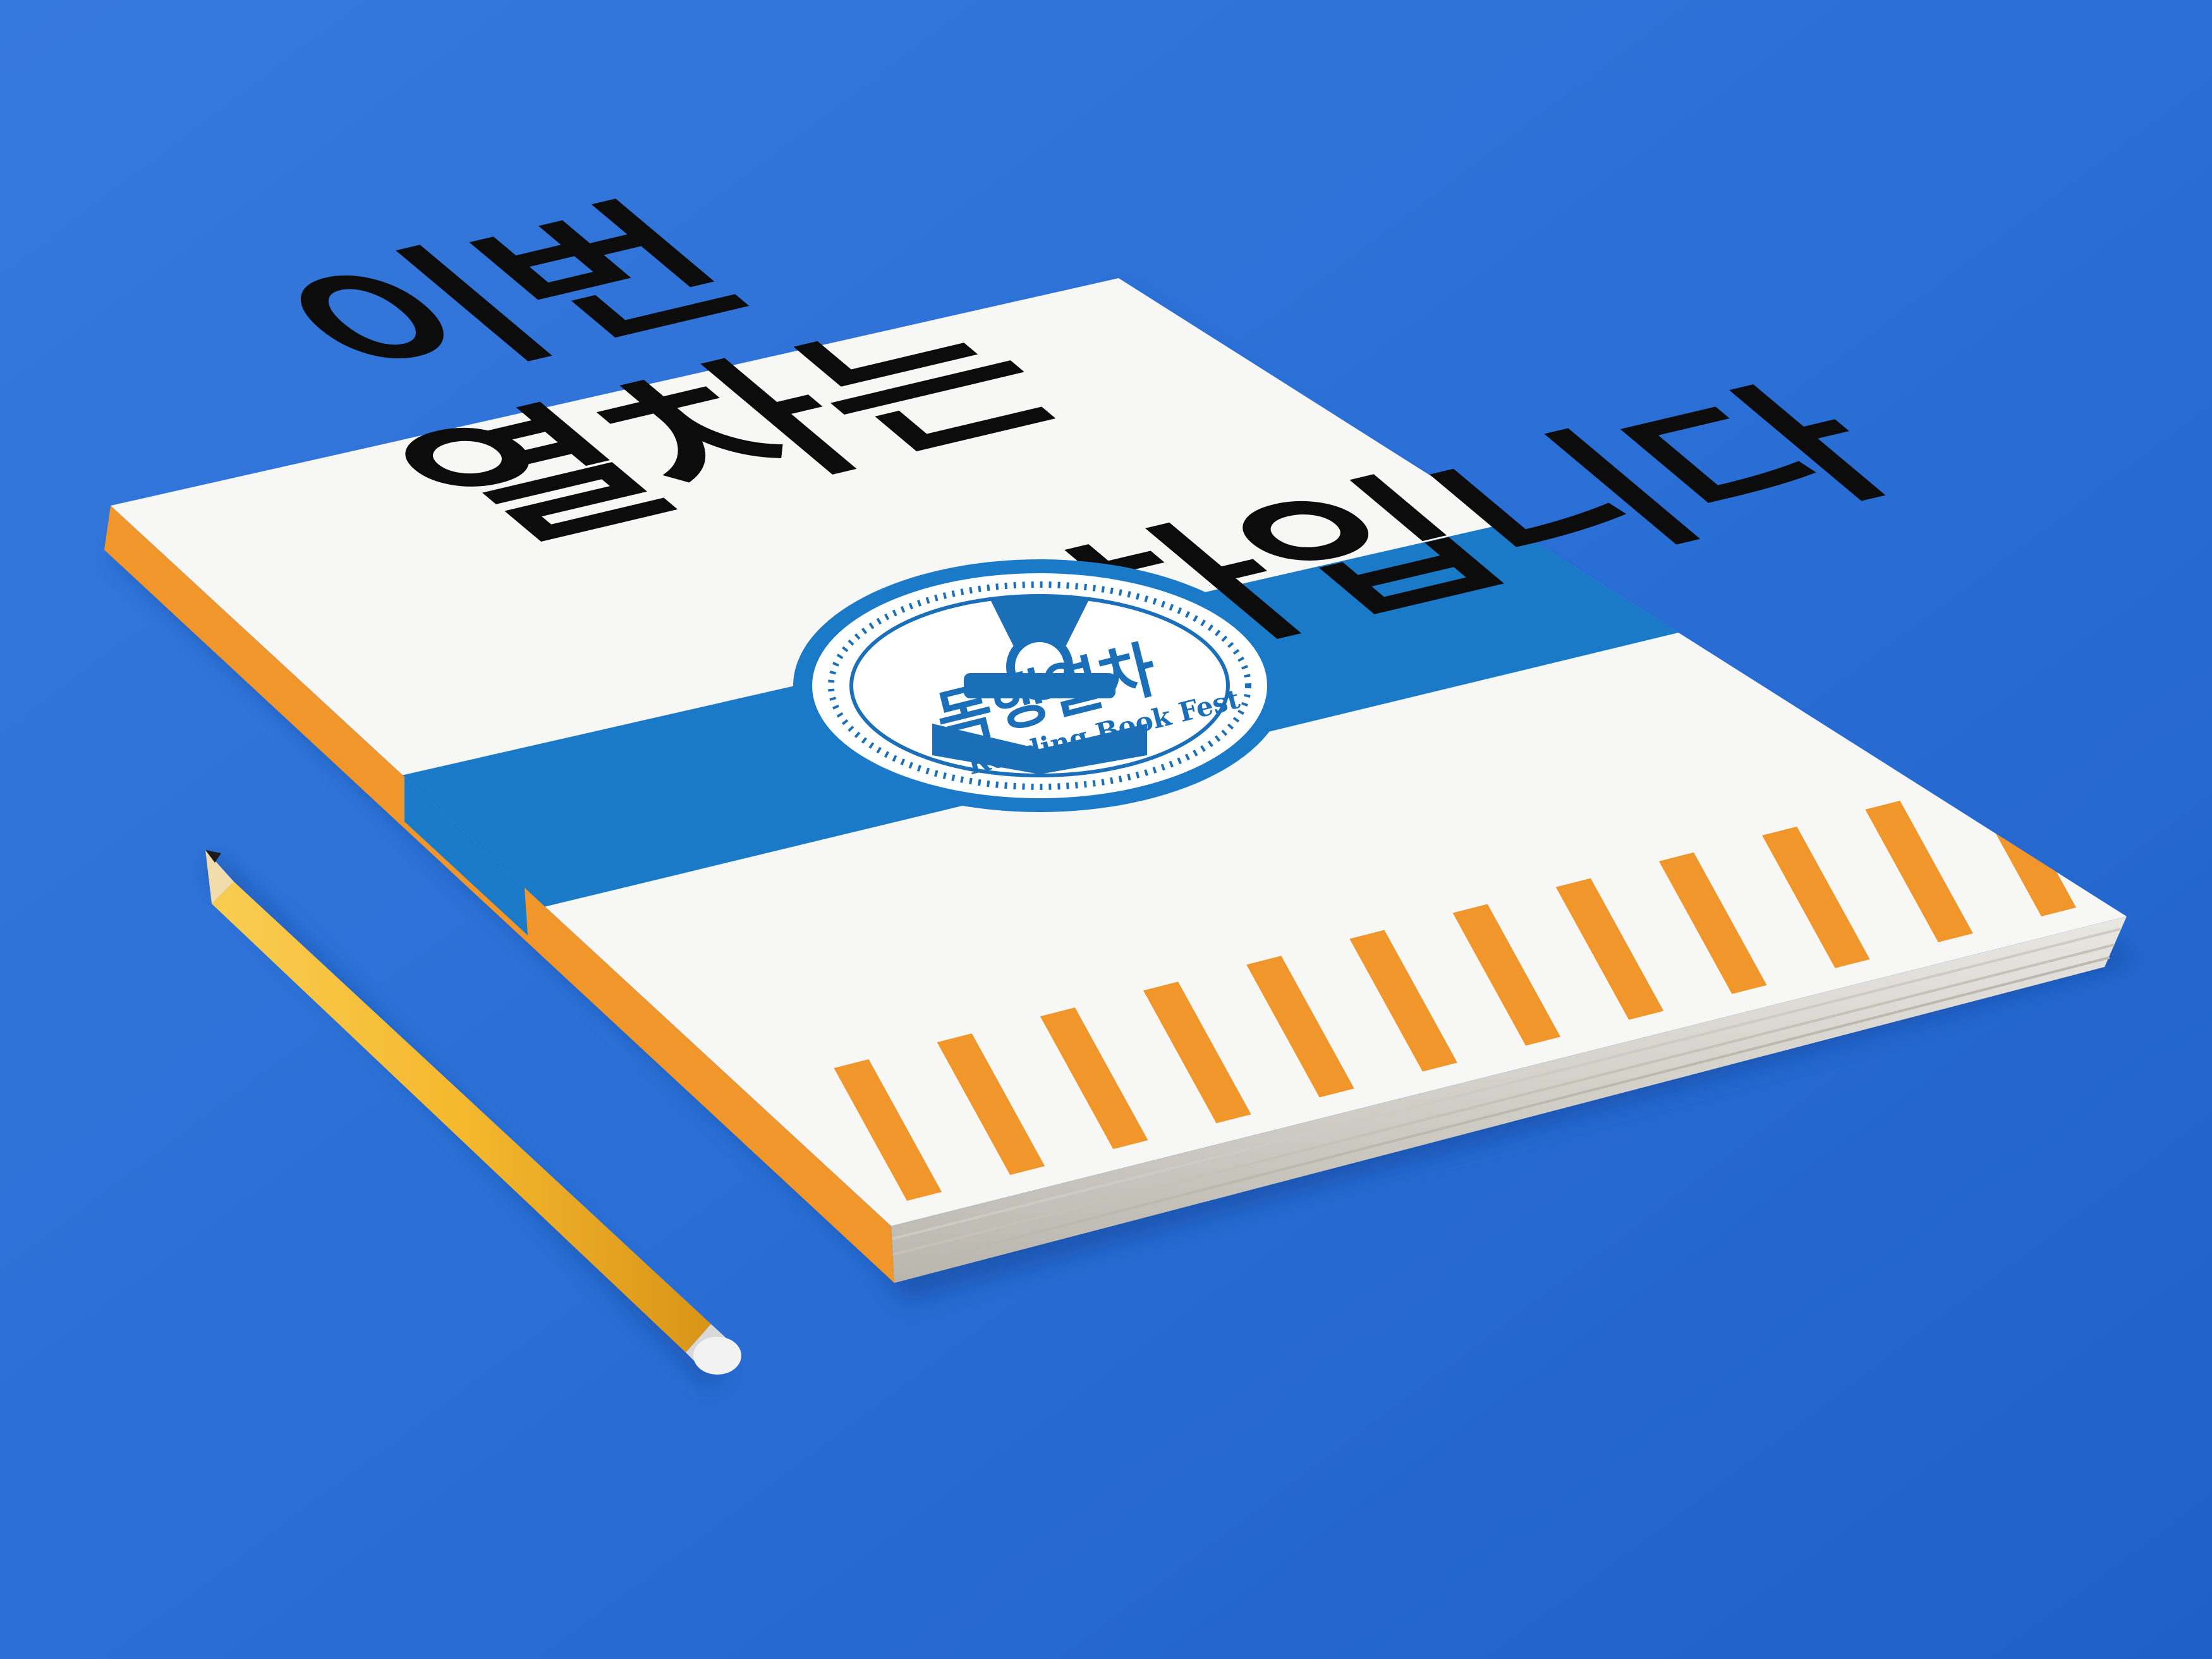 The width and height of the screenshot is (2212, 1659). What do you see at coordinates (717, 1356) in the screenshot?
I see `pencil-eraser` at bounding box center [717, 1356].